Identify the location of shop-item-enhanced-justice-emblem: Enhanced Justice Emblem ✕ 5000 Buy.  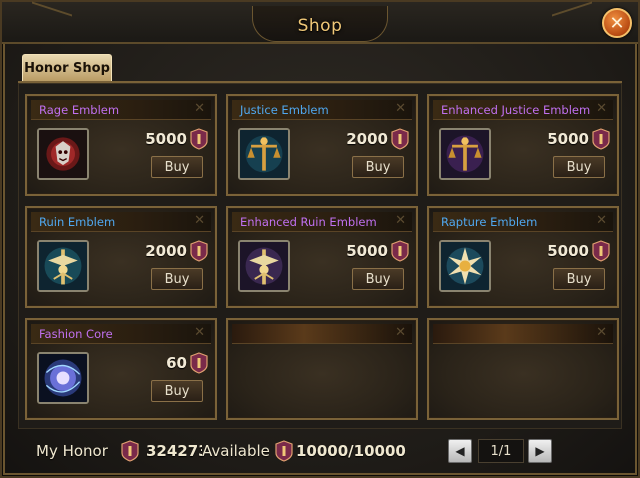
(523, 145).